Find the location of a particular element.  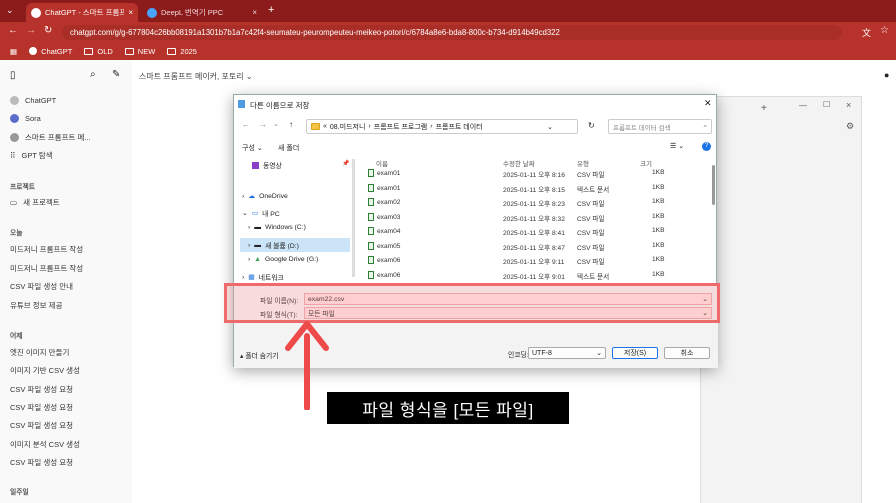

tab-menu-icon: ⌄ is located at coordinates (10, 10).